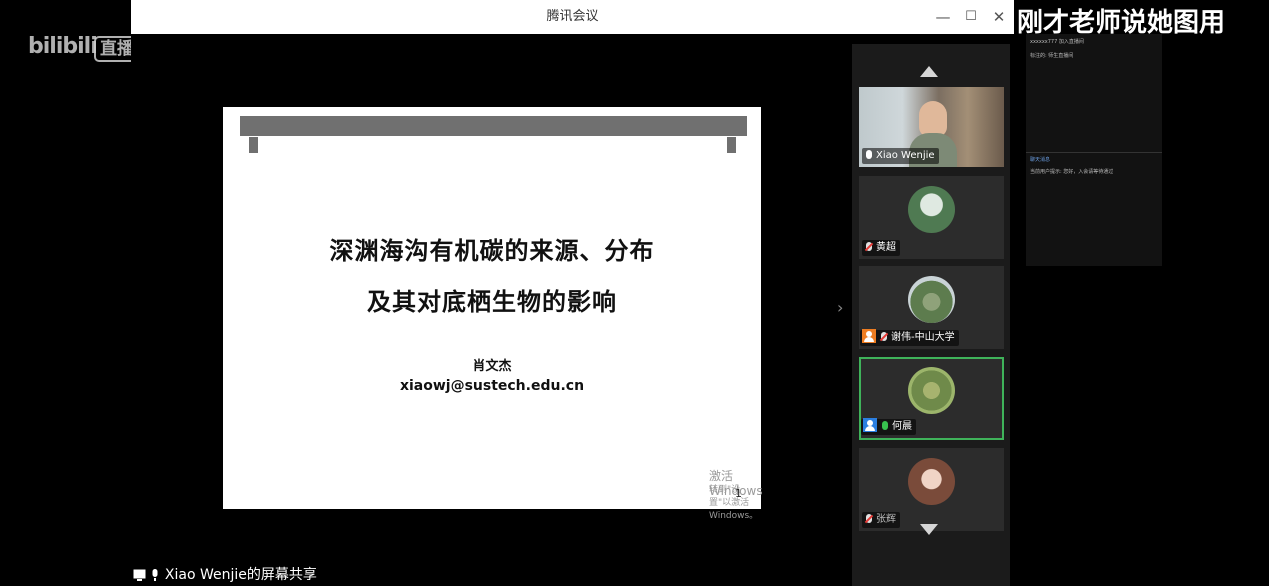 The image size is (1269, 586). What do you see at coordinates (971, 17) in the screenshot?
I see `maximize-button: ☐` at bounding box center [971, 17].